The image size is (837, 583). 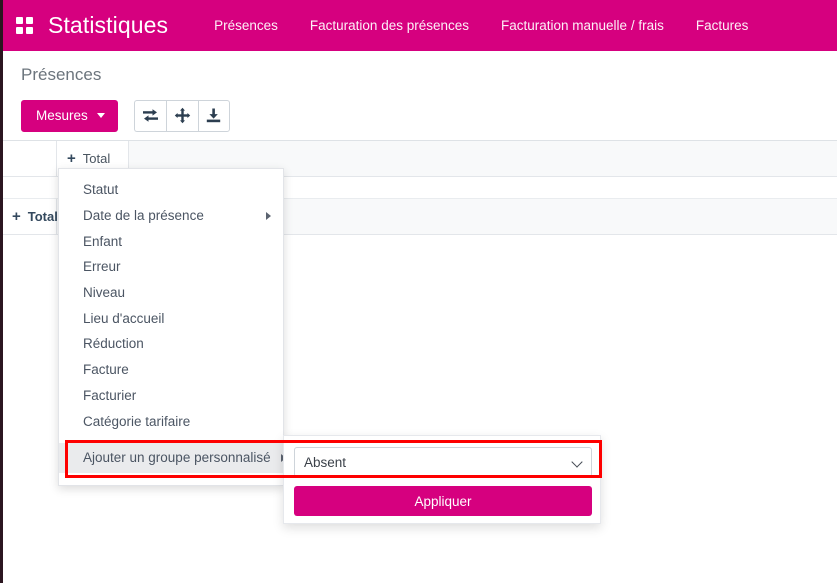 What do you see at coordinates (96, 158) in the screenshot?
I see `pivot-column-header-label: Total` at bounding box center [96, 158].